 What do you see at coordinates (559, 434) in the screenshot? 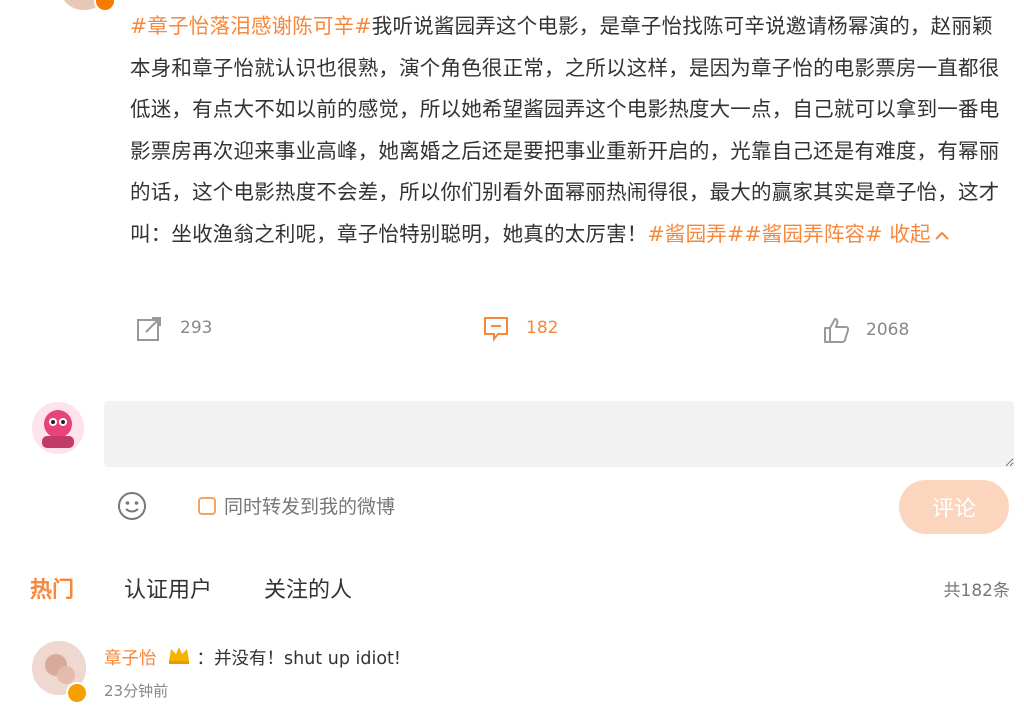
I see `comment-input` at bounding box center [559, 434].